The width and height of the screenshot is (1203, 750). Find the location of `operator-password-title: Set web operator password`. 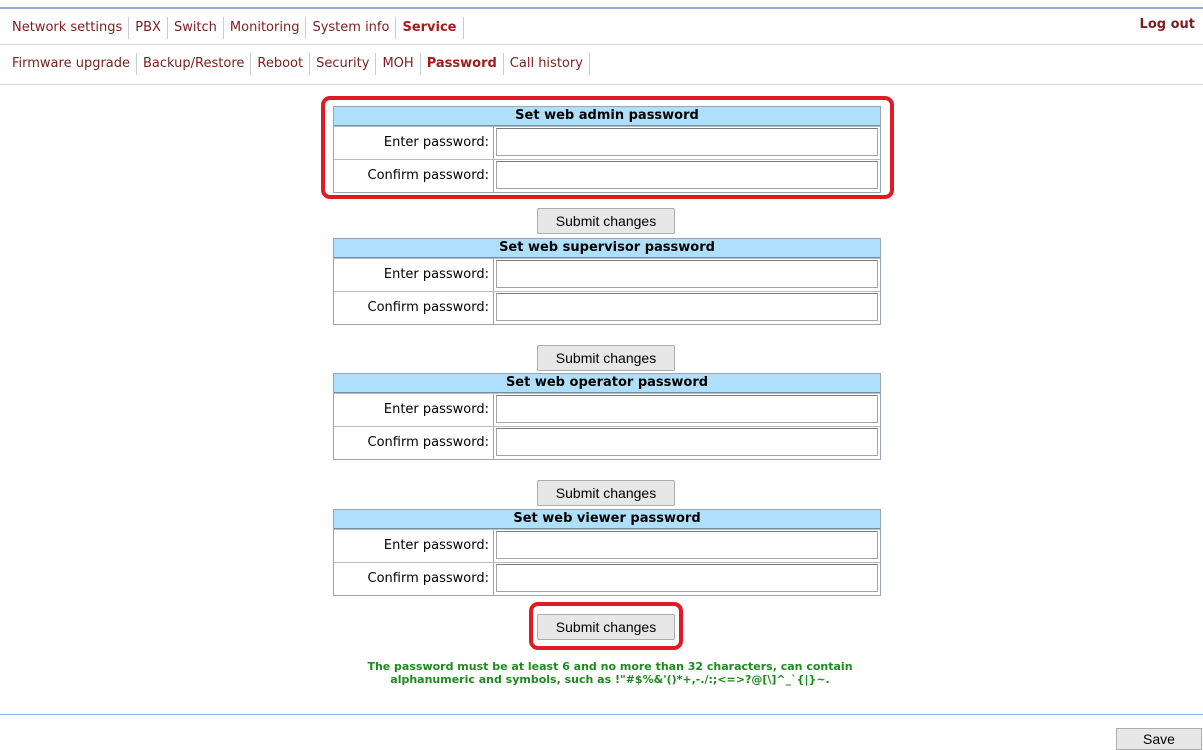

operator-password-title: Set web operator password is located at coordinates (607, 383).